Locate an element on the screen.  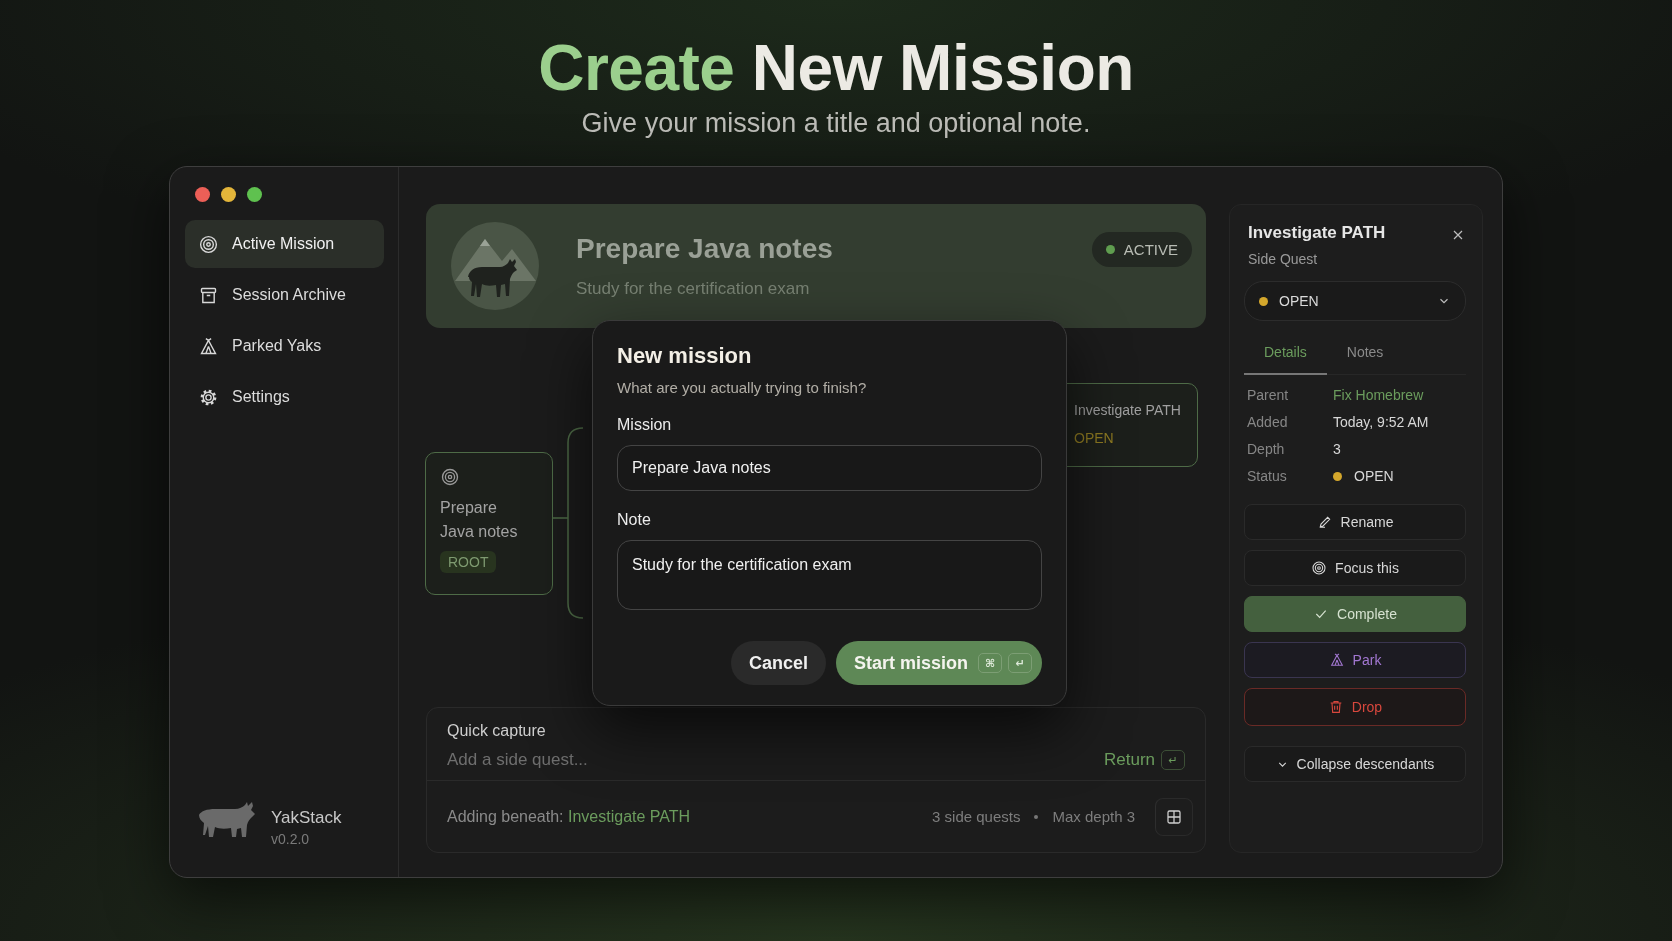
rename-button: Rename is located at coordinates (1355, 522).